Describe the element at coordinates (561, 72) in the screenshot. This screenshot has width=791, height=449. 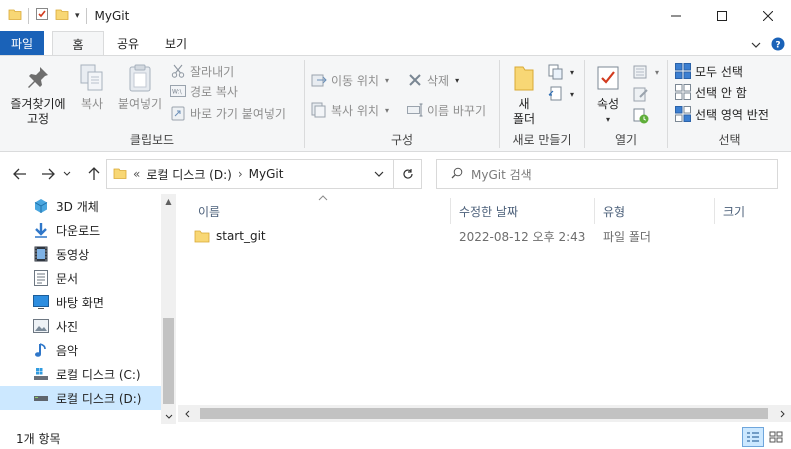
I see `new-item-button: ▾` at that location.